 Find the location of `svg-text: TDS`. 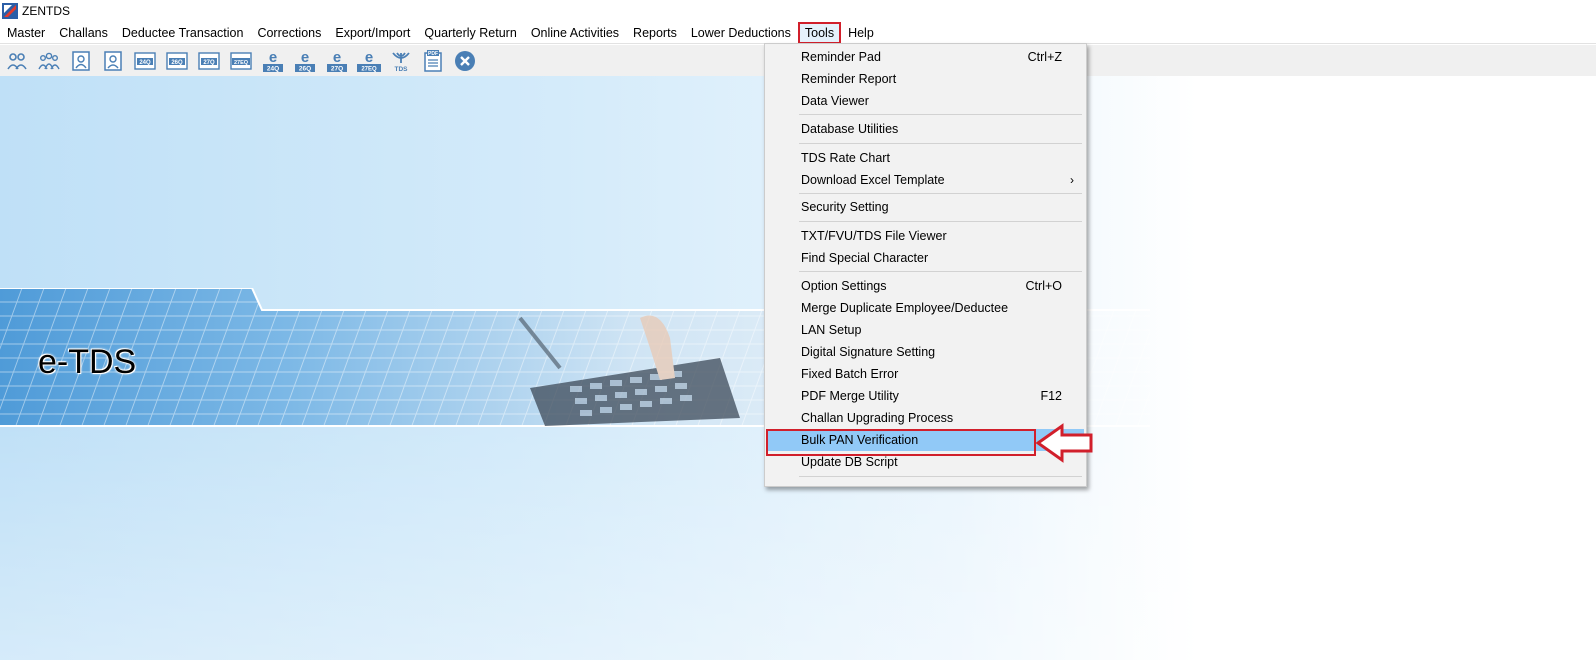

svg-text: TDS is located at coordinates (402, 69).